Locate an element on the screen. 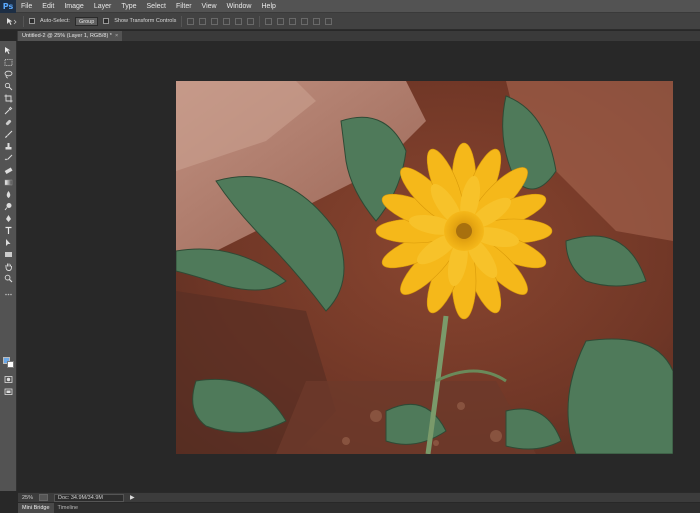 The height and width of the screenshot is (513, 700). close-icon: × is located at coordinates (116, 36).